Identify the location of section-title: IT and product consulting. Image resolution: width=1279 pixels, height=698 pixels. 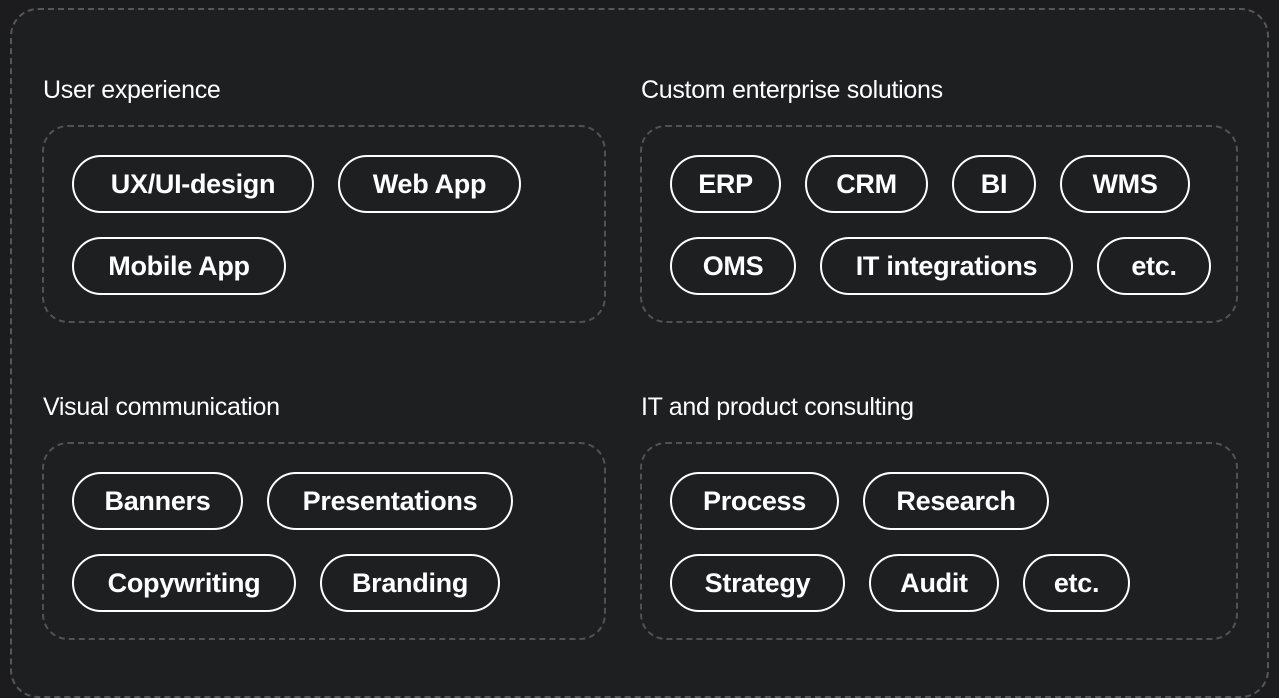
(777, 407).